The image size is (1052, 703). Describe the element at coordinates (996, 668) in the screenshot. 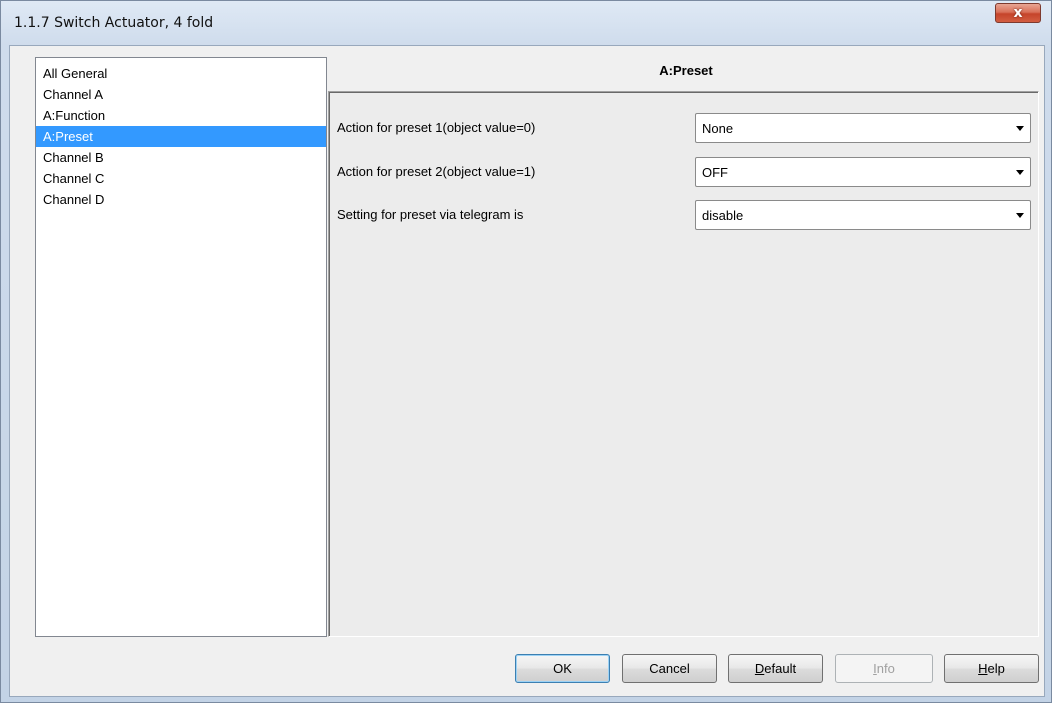

I see `help-label: elp` at that location.